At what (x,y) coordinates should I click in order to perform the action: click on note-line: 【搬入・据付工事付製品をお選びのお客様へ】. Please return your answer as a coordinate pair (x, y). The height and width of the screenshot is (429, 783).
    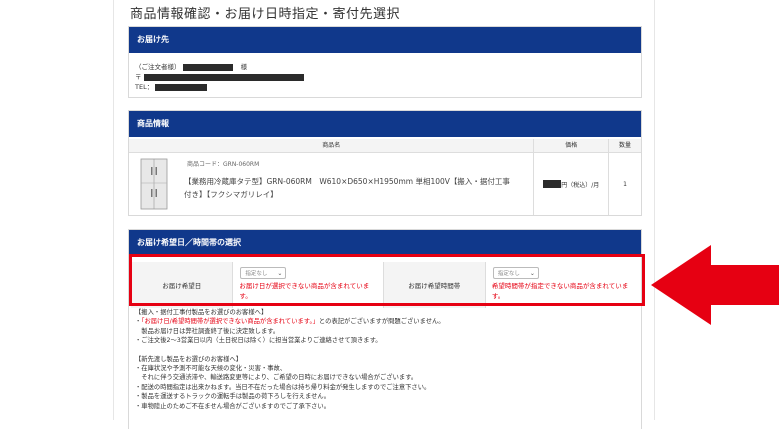
    Looking at the image, I should click on (201, 312).